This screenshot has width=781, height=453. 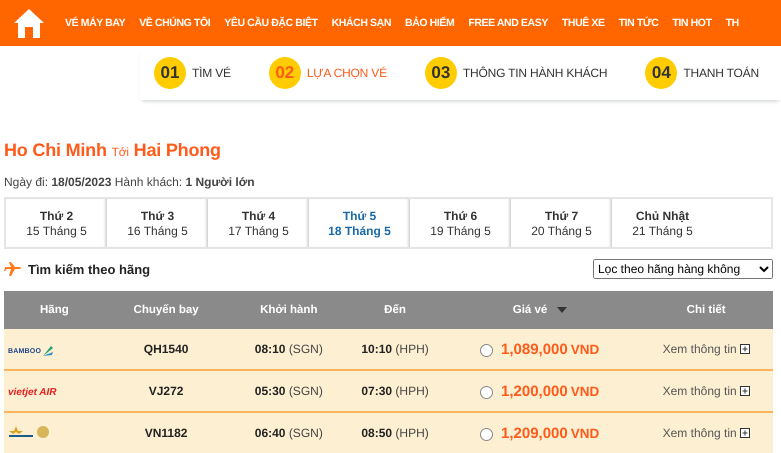 What do you see at coordinates (561, 310) in the screenshot?
I see `sort-caret-icon` at bounding box center [561, 310].